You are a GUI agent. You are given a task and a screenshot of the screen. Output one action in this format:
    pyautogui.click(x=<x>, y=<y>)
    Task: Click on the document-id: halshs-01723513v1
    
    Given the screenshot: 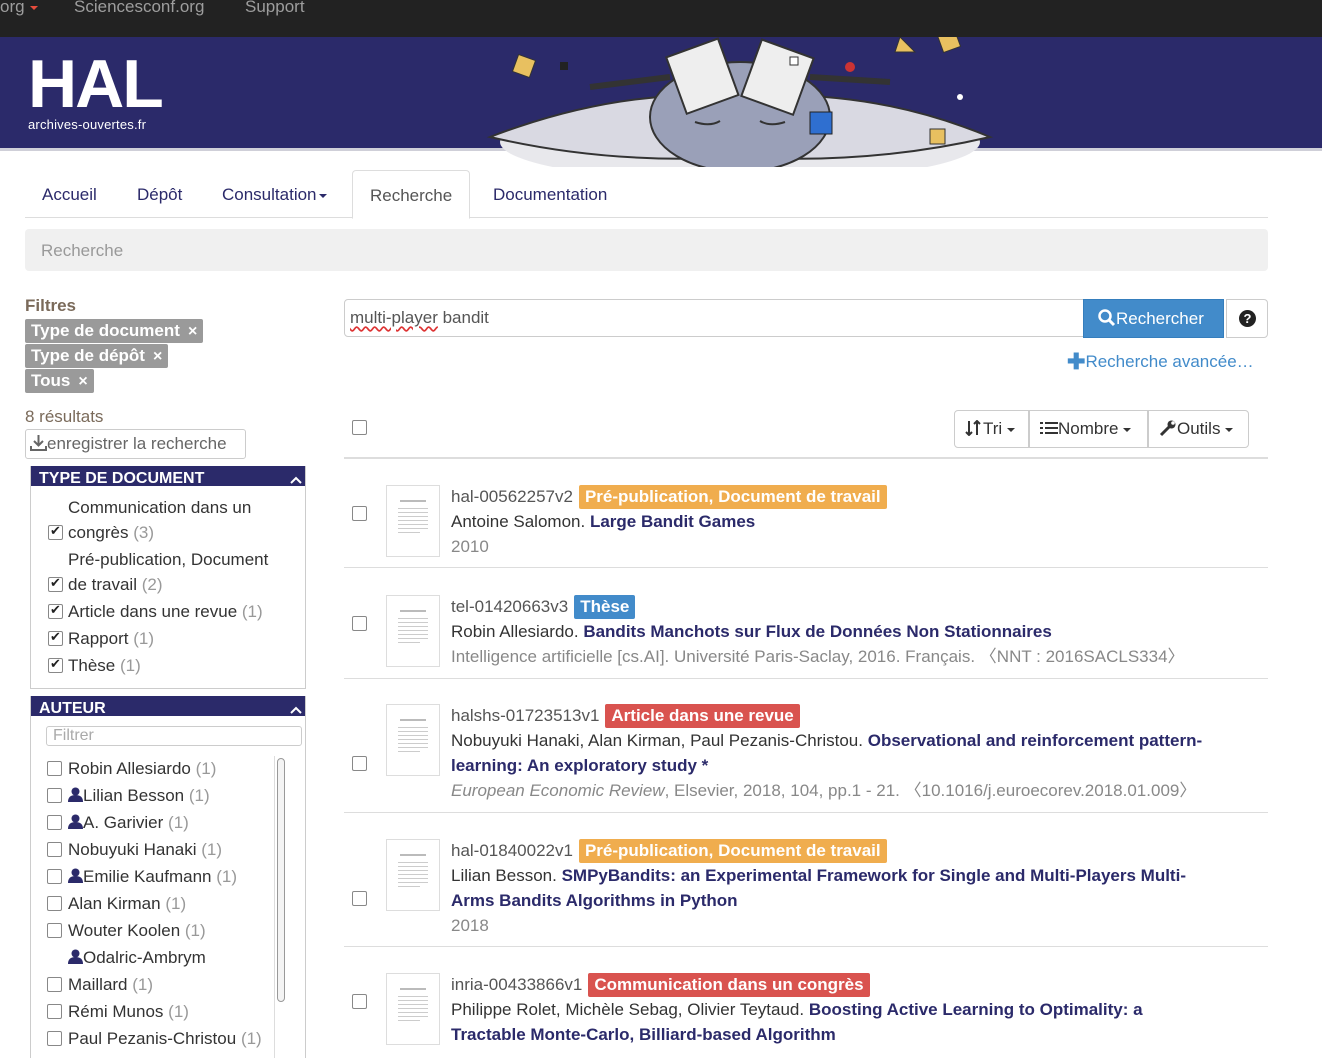 What is the action you would take?
    pyautogui.click(x=525, y=715)
    